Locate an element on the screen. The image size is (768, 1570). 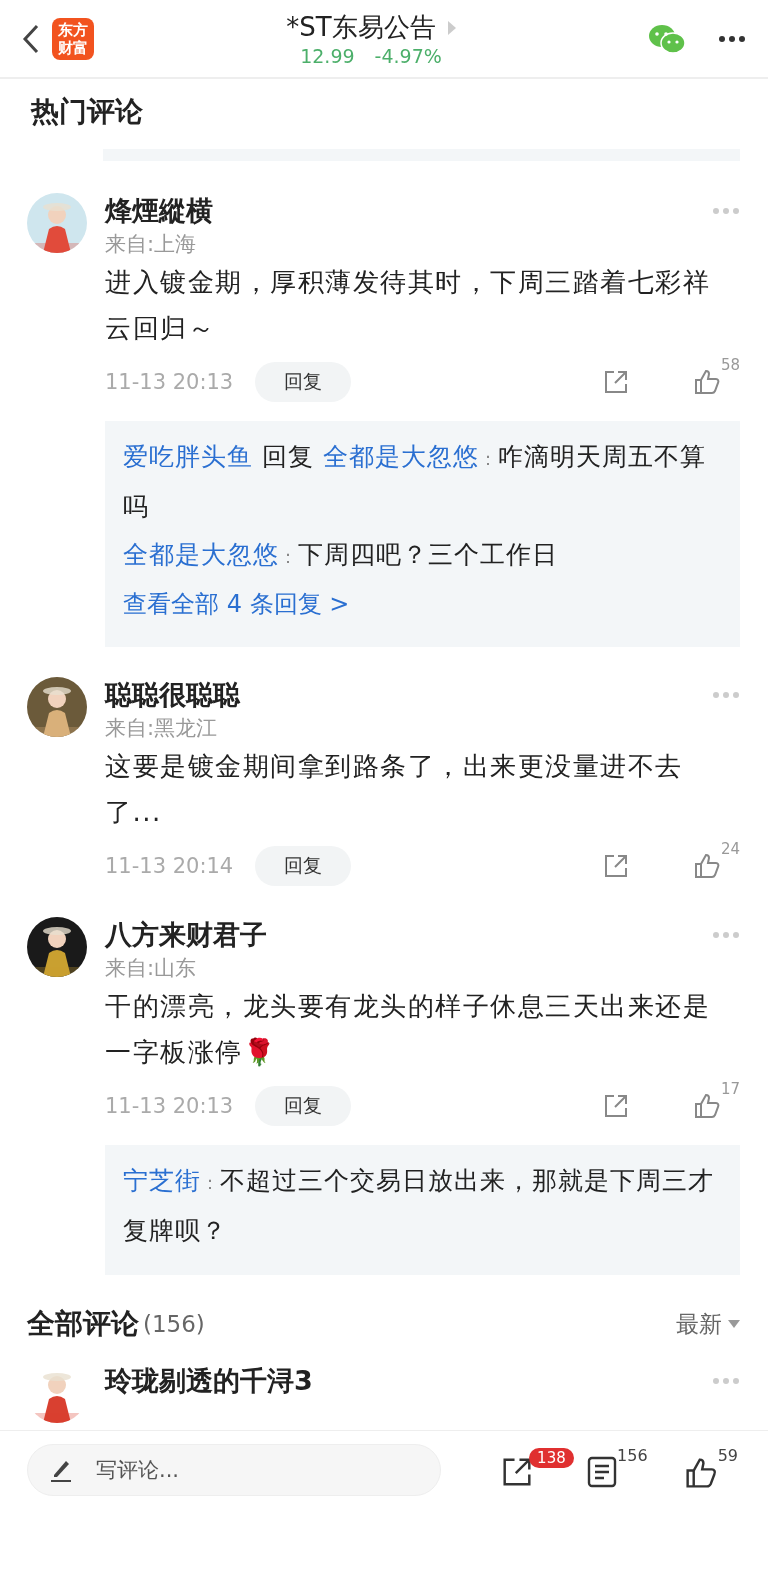
view-all-replies-link: 查看全部 4 条回复 > is located at coordinates (422, 604).